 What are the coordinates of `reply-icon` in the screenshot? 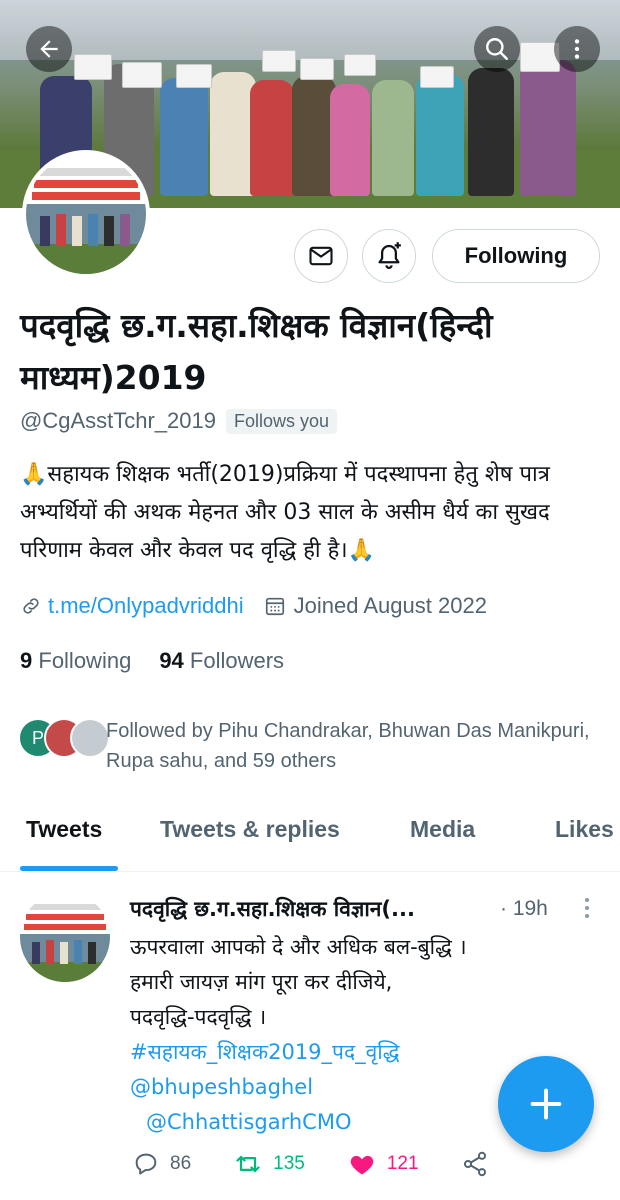 It's located at (146, 1164).